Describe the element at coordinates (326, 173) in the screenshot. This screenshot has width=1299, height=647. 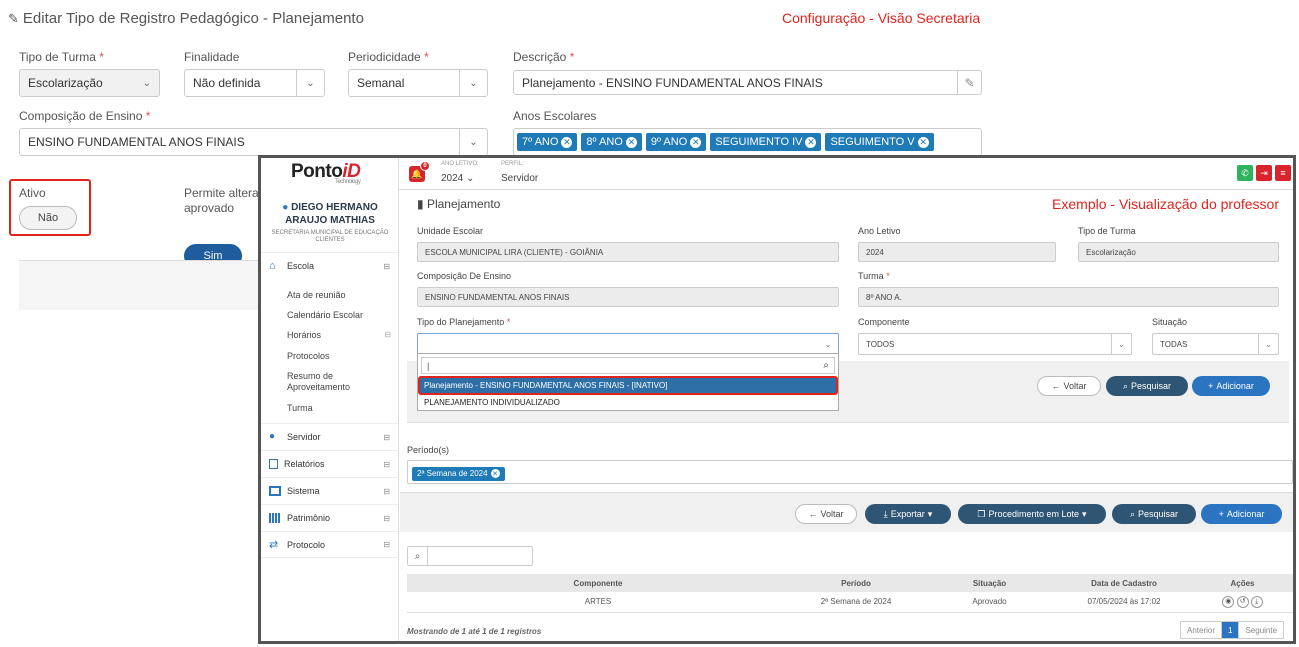
I see `logo: PontoiD Technology` at that location.